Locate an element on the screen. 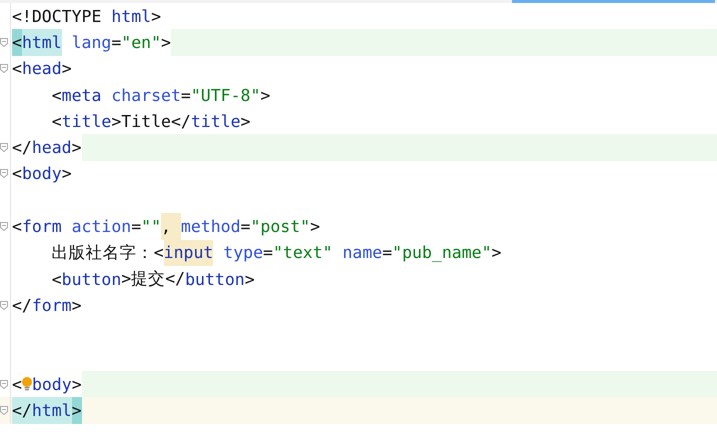 The image size is (717, 447). code-token: "text" is located at coordinates (302, 253).